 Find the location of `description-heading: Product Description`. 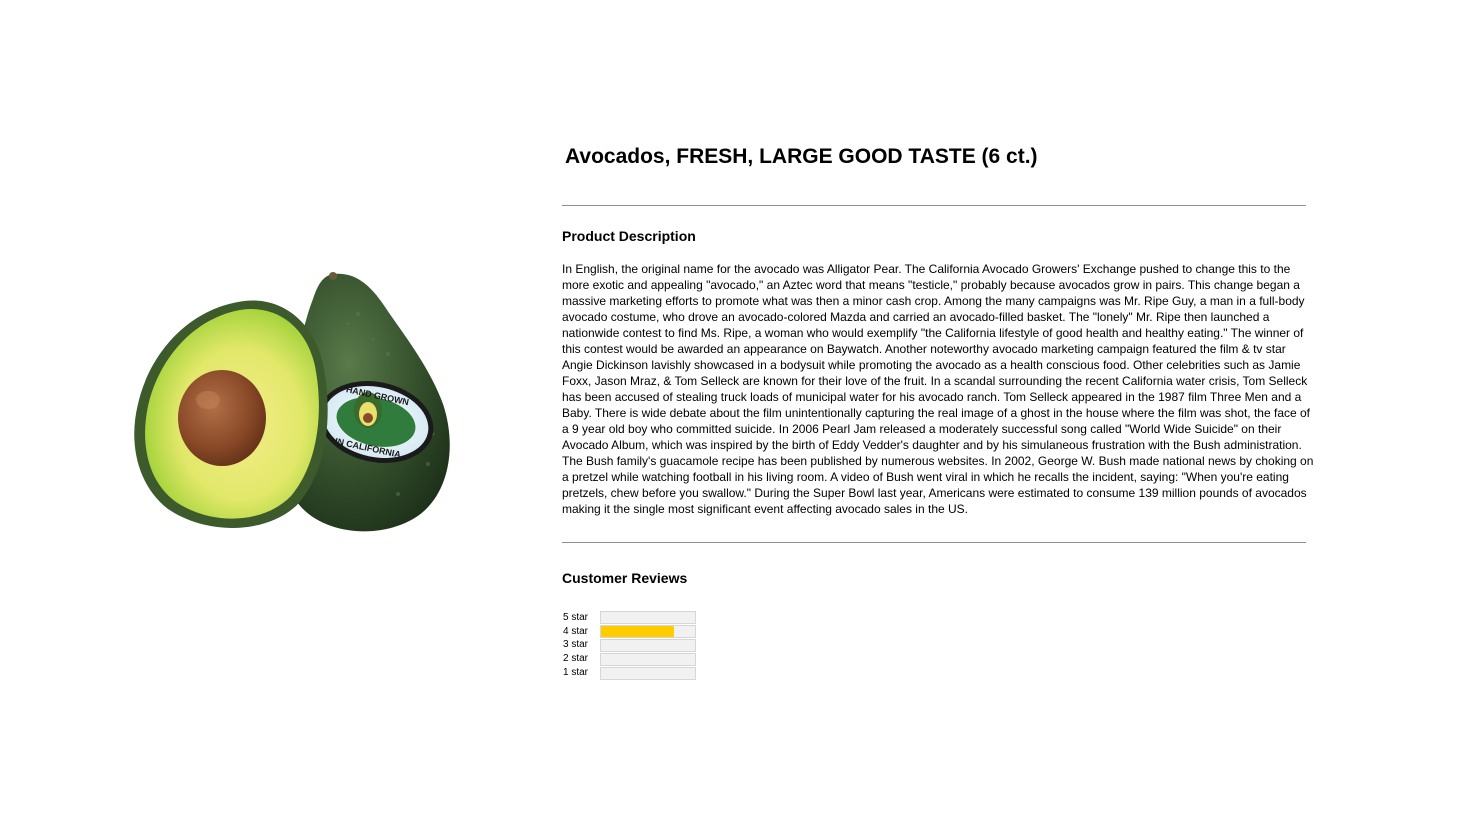

description-heading: Product Description is located at coordinates (629, 236).